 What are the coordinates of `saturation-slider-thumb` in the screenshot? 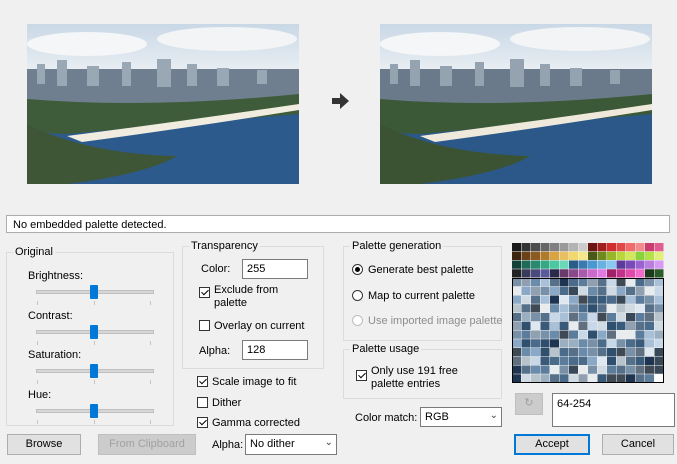 It's located at (94, 371).